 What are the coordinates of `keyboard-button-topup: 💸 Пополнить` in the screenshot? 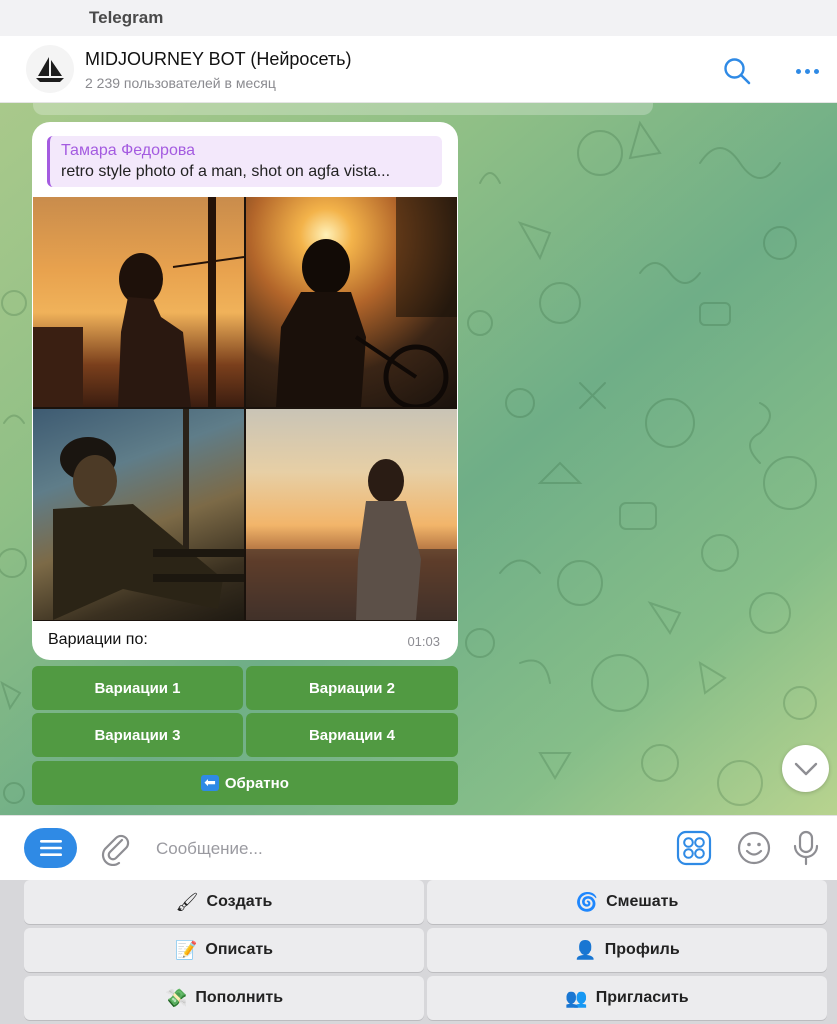 It's located at (224, 998).